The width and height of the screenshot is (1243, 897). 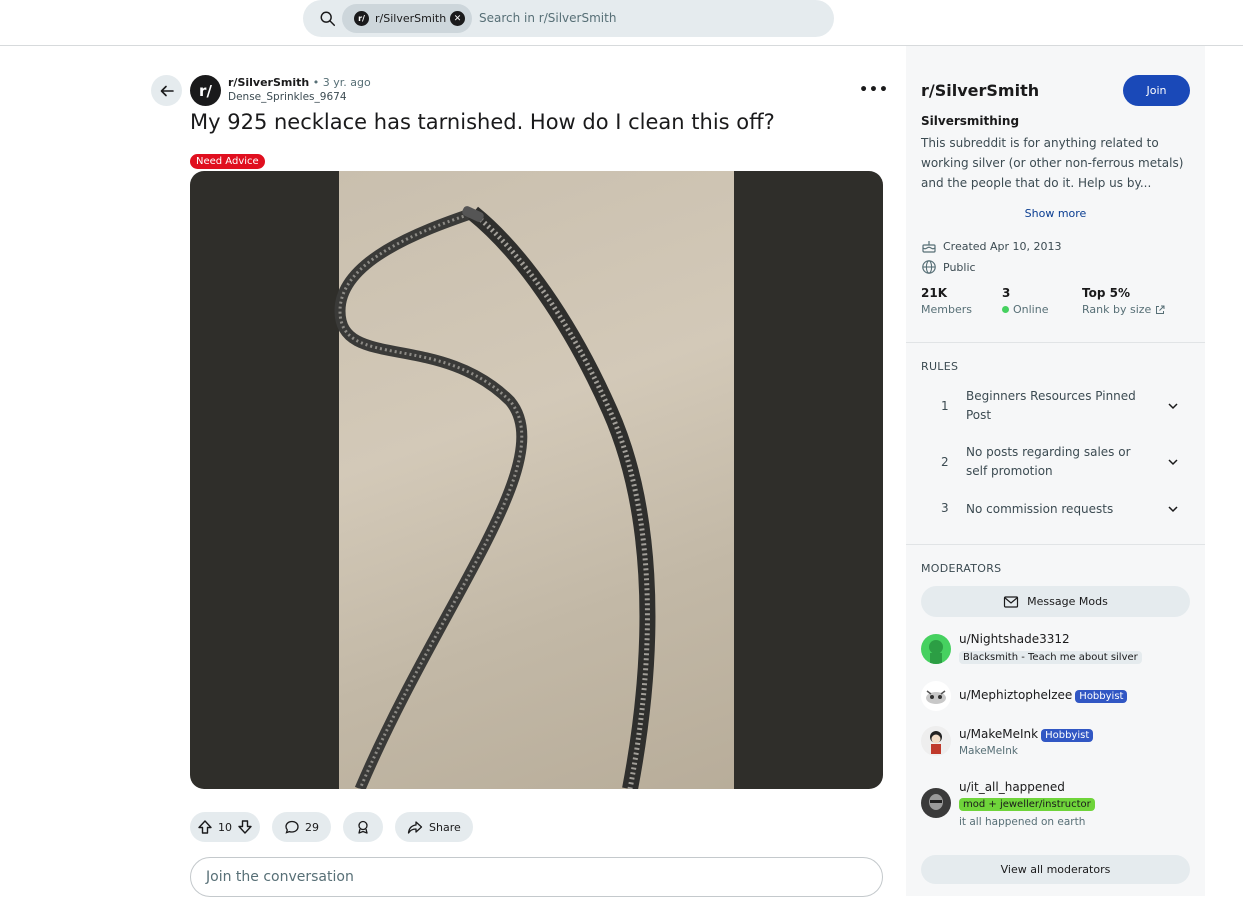 What do you see at coordinates (1058, 744) in the screenshot?
I see `moderator-item: u/MakeMeInk Hobbyist MakeMeInk` at bounding box center [1058, 744].